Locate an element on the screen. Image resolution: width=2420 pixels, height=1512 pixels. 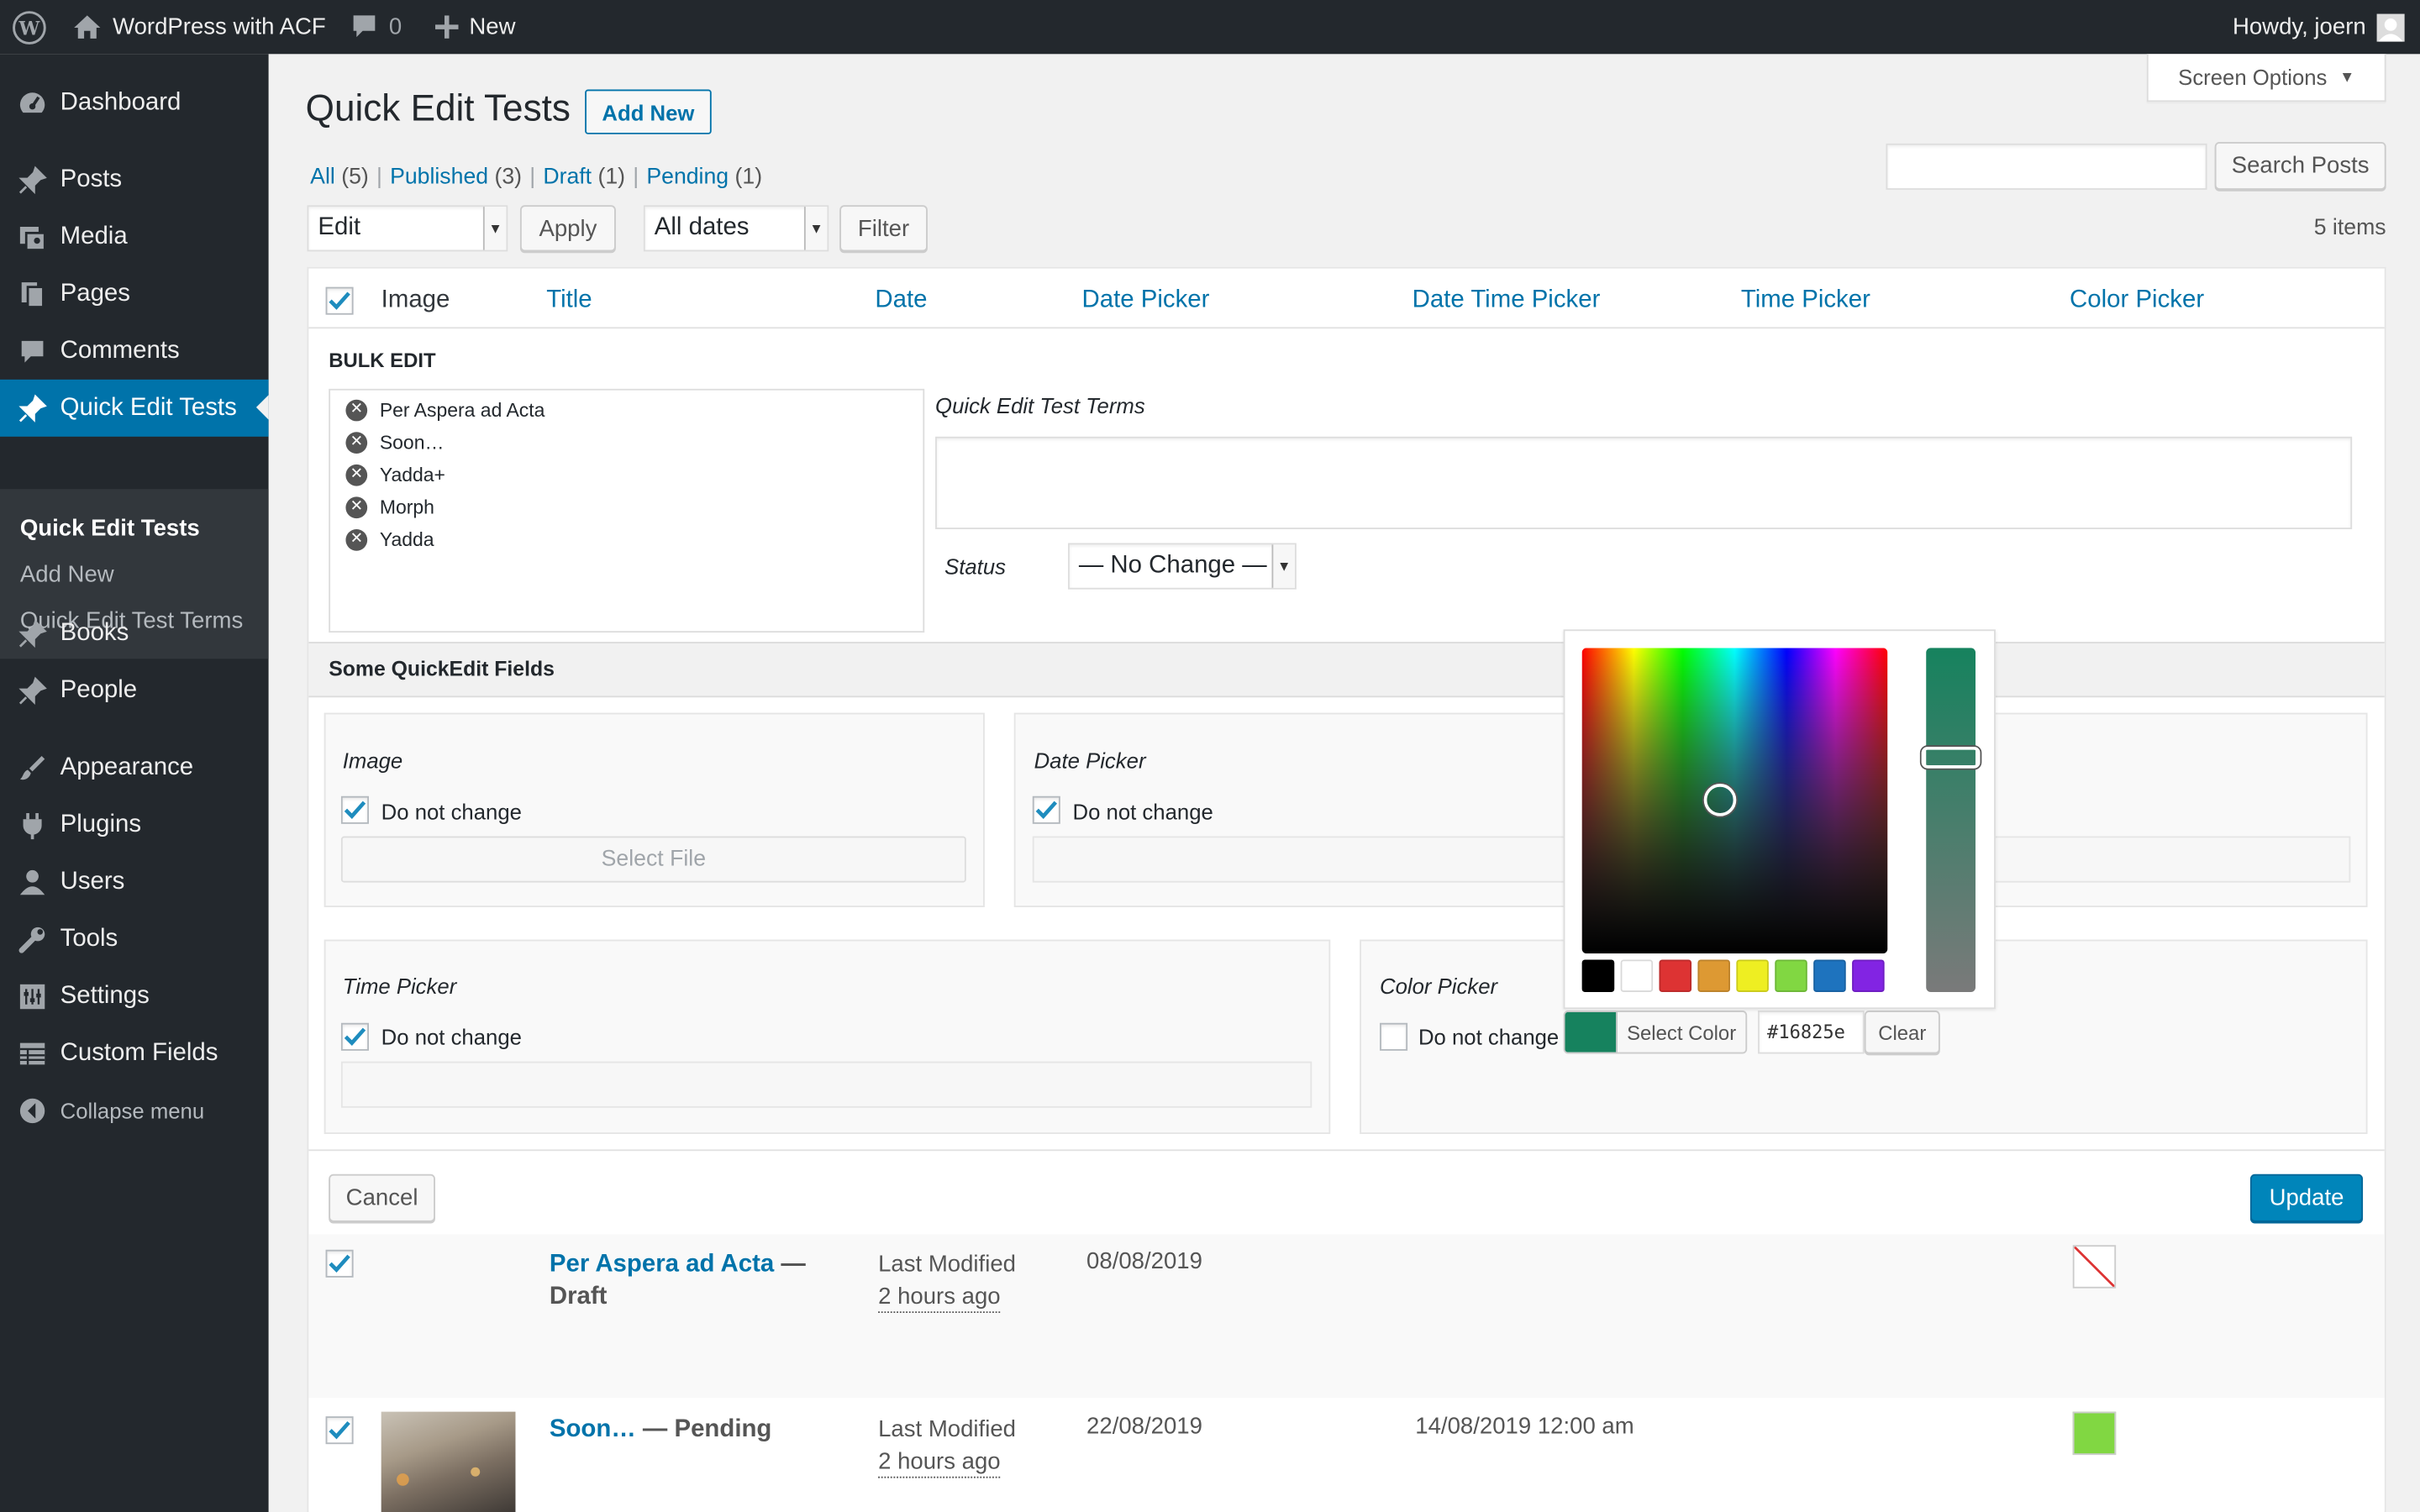
sidebar-item-plugins: Plugins is located at coordinates (134, 824).